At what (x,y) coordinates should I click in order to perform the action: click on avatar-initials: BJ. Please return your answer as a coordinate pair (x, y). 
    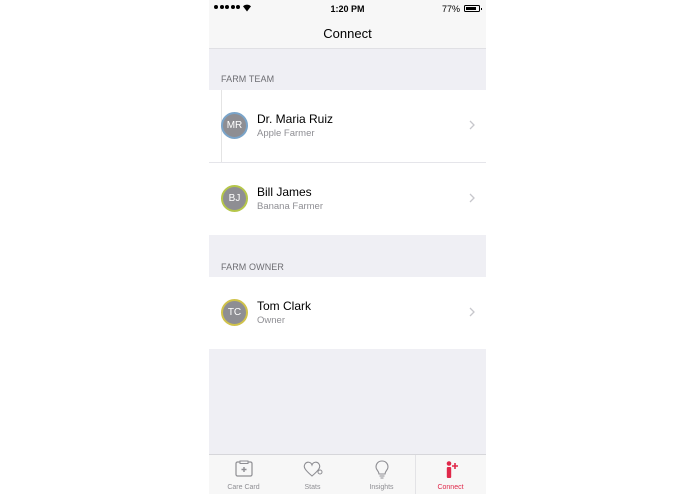
    Looking at the image, I should click on (234, 198).